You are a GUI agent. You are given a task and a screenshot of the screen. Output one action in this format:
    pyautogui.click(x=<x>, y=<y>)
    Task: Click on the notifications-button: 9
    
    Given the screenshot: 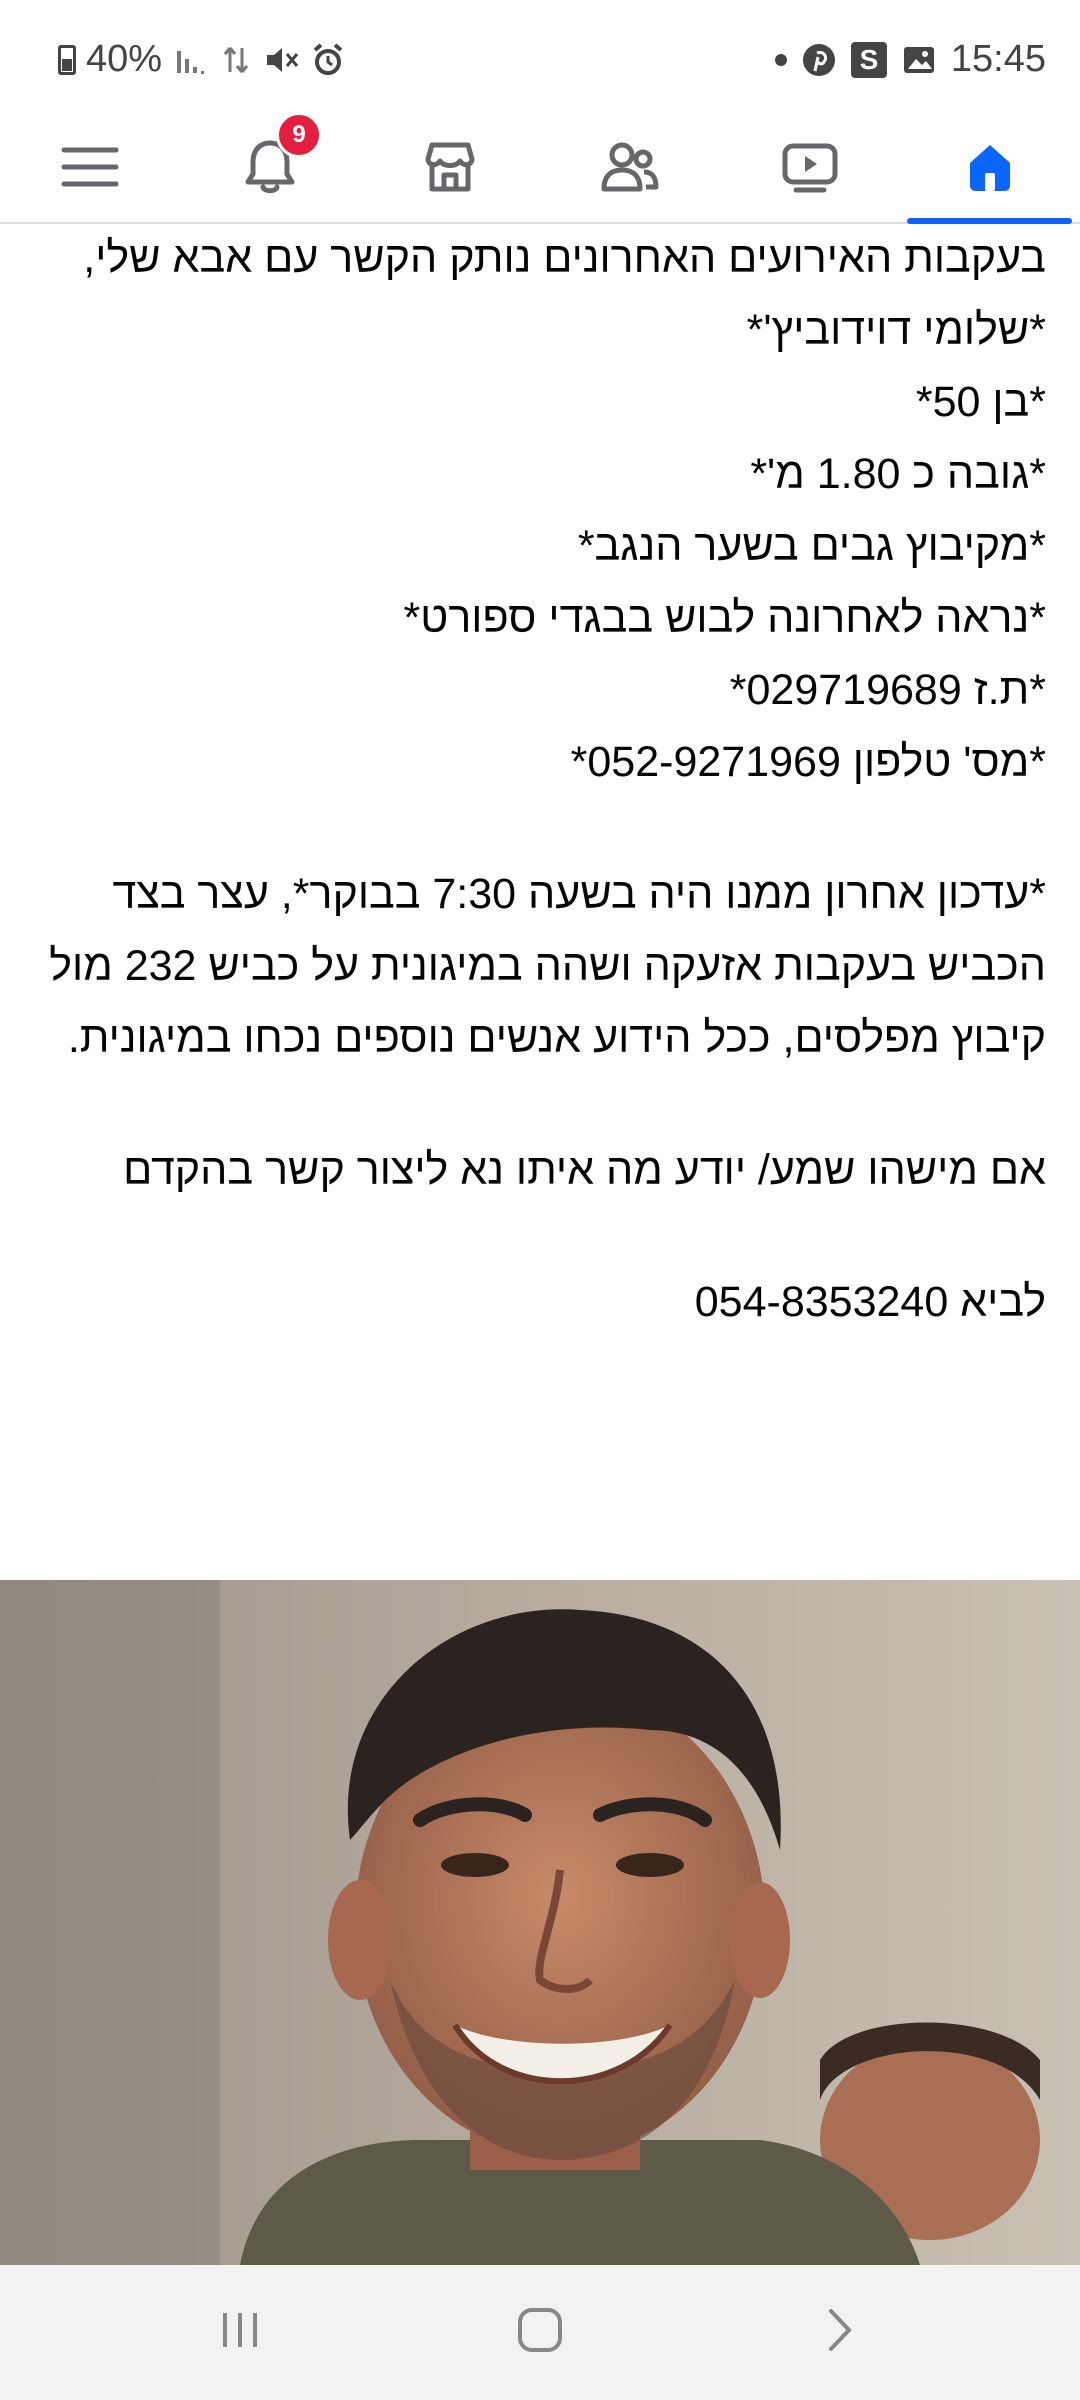 What is the action you would take?
    pyautogui.click(x=270, y=167)
    